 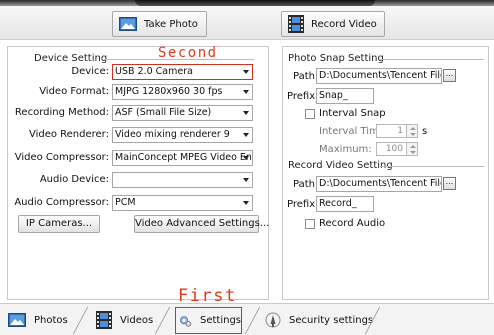 What do you see at coordinates (71, 58) in the screenshot?
I see `device-setting-title: Device Setting` at bounding box center [71, 58].